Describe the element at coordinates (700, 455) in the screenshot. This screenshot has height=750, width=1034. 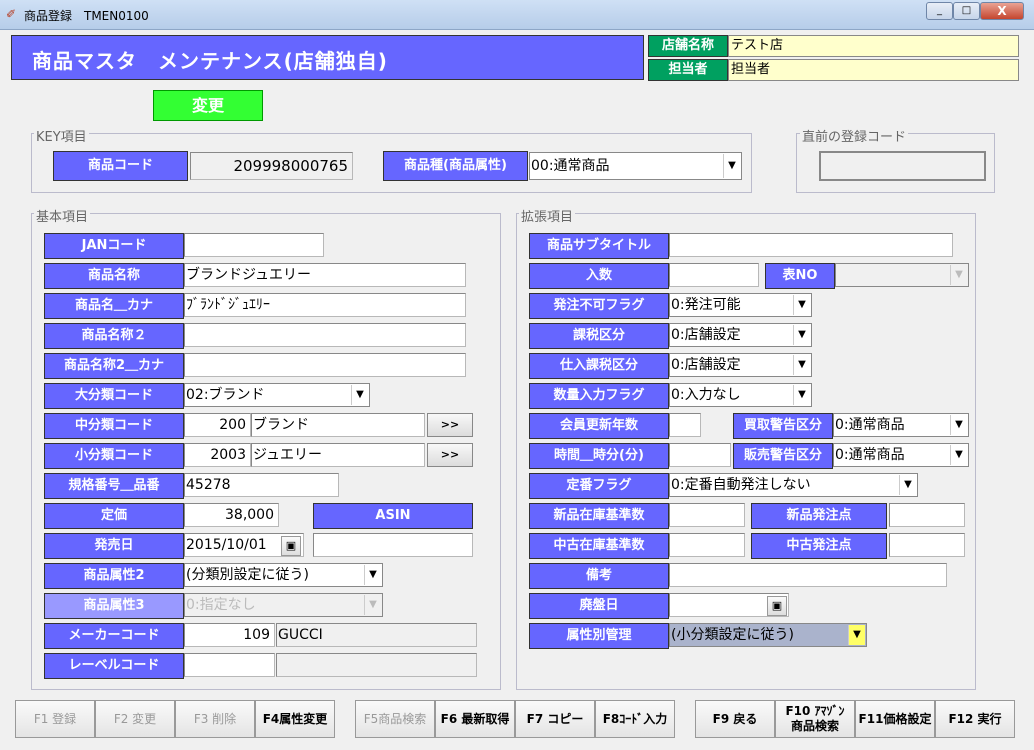
I see `time-minutes-input` at that location.